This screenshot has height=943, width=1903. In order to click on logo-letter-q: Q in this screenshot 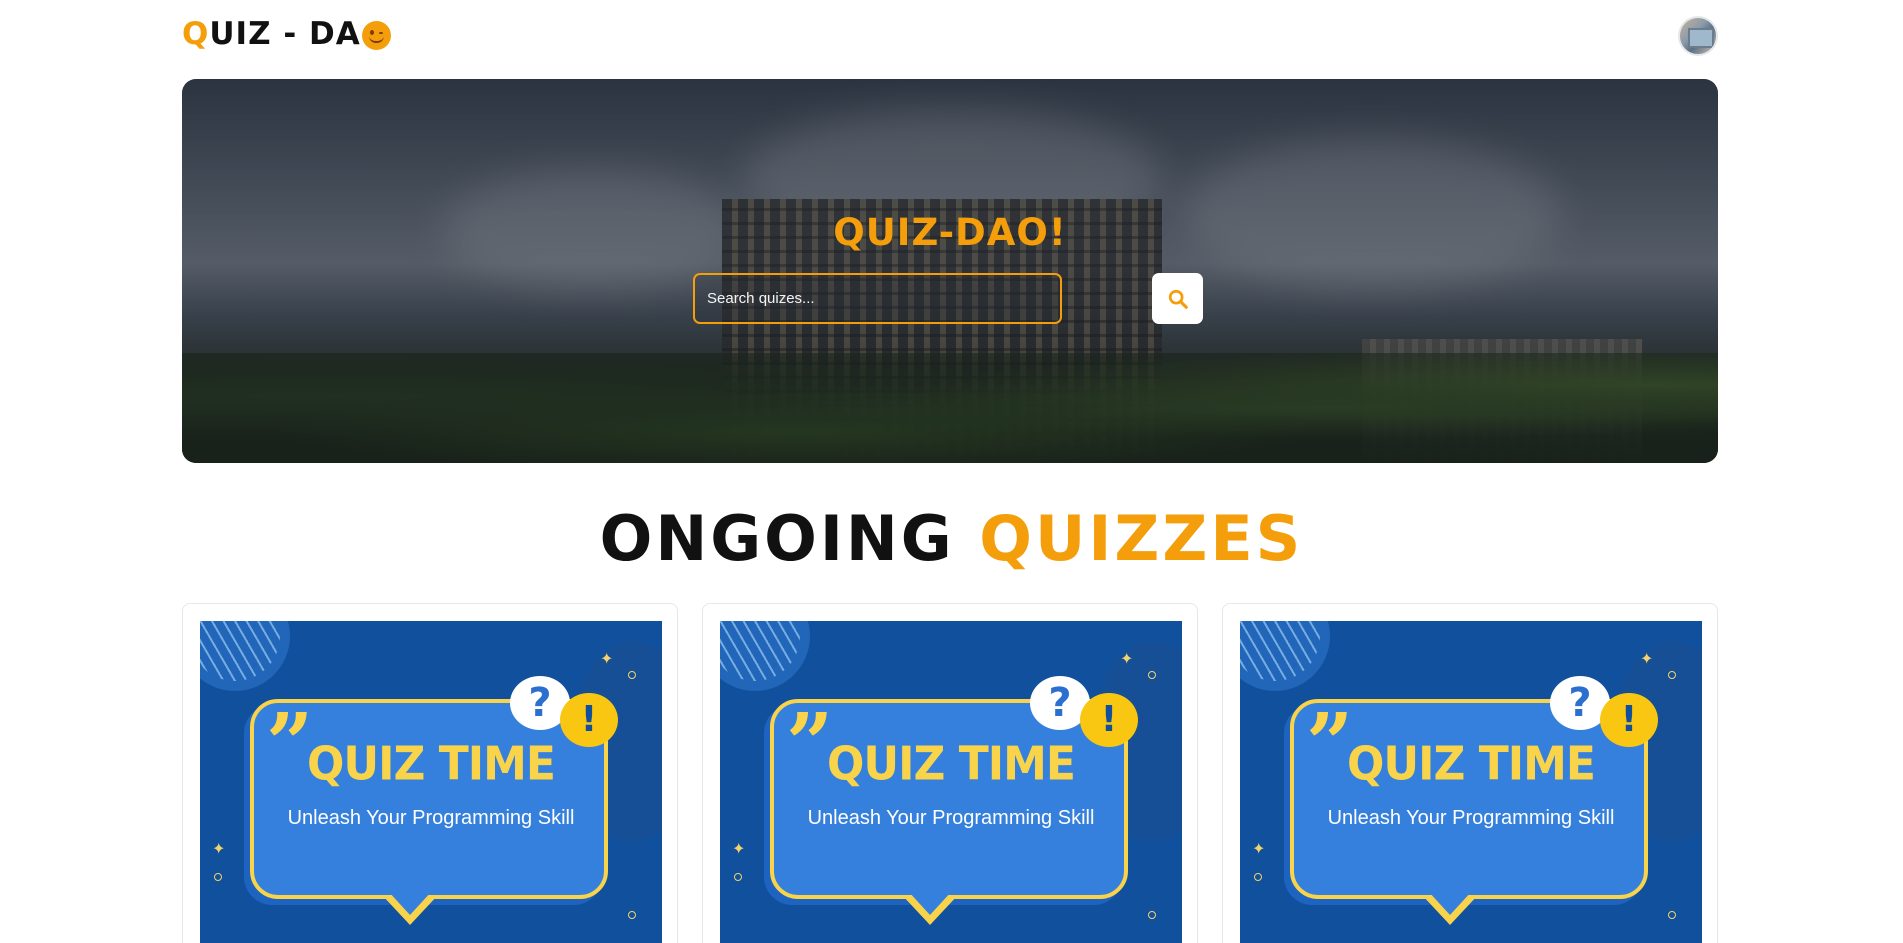, I will do `click(196, 34)`.